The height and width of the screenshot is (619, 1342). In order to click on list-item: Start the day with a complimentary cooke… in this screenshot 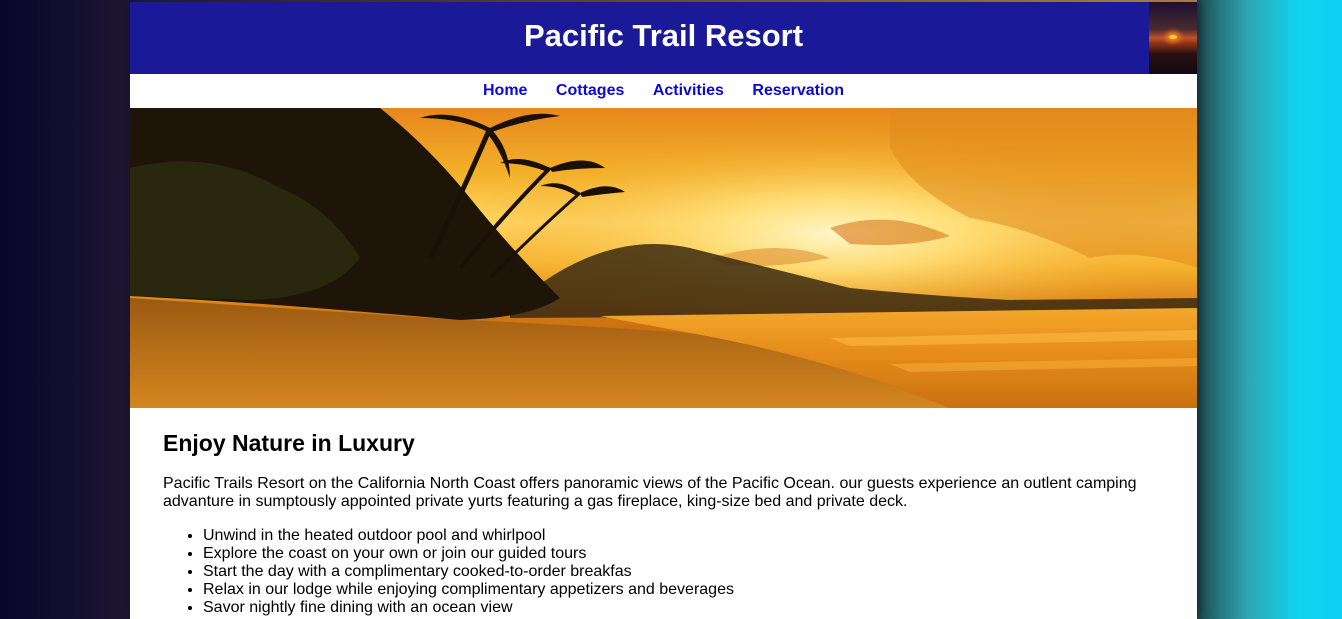, I will do `click(683, 572)`.